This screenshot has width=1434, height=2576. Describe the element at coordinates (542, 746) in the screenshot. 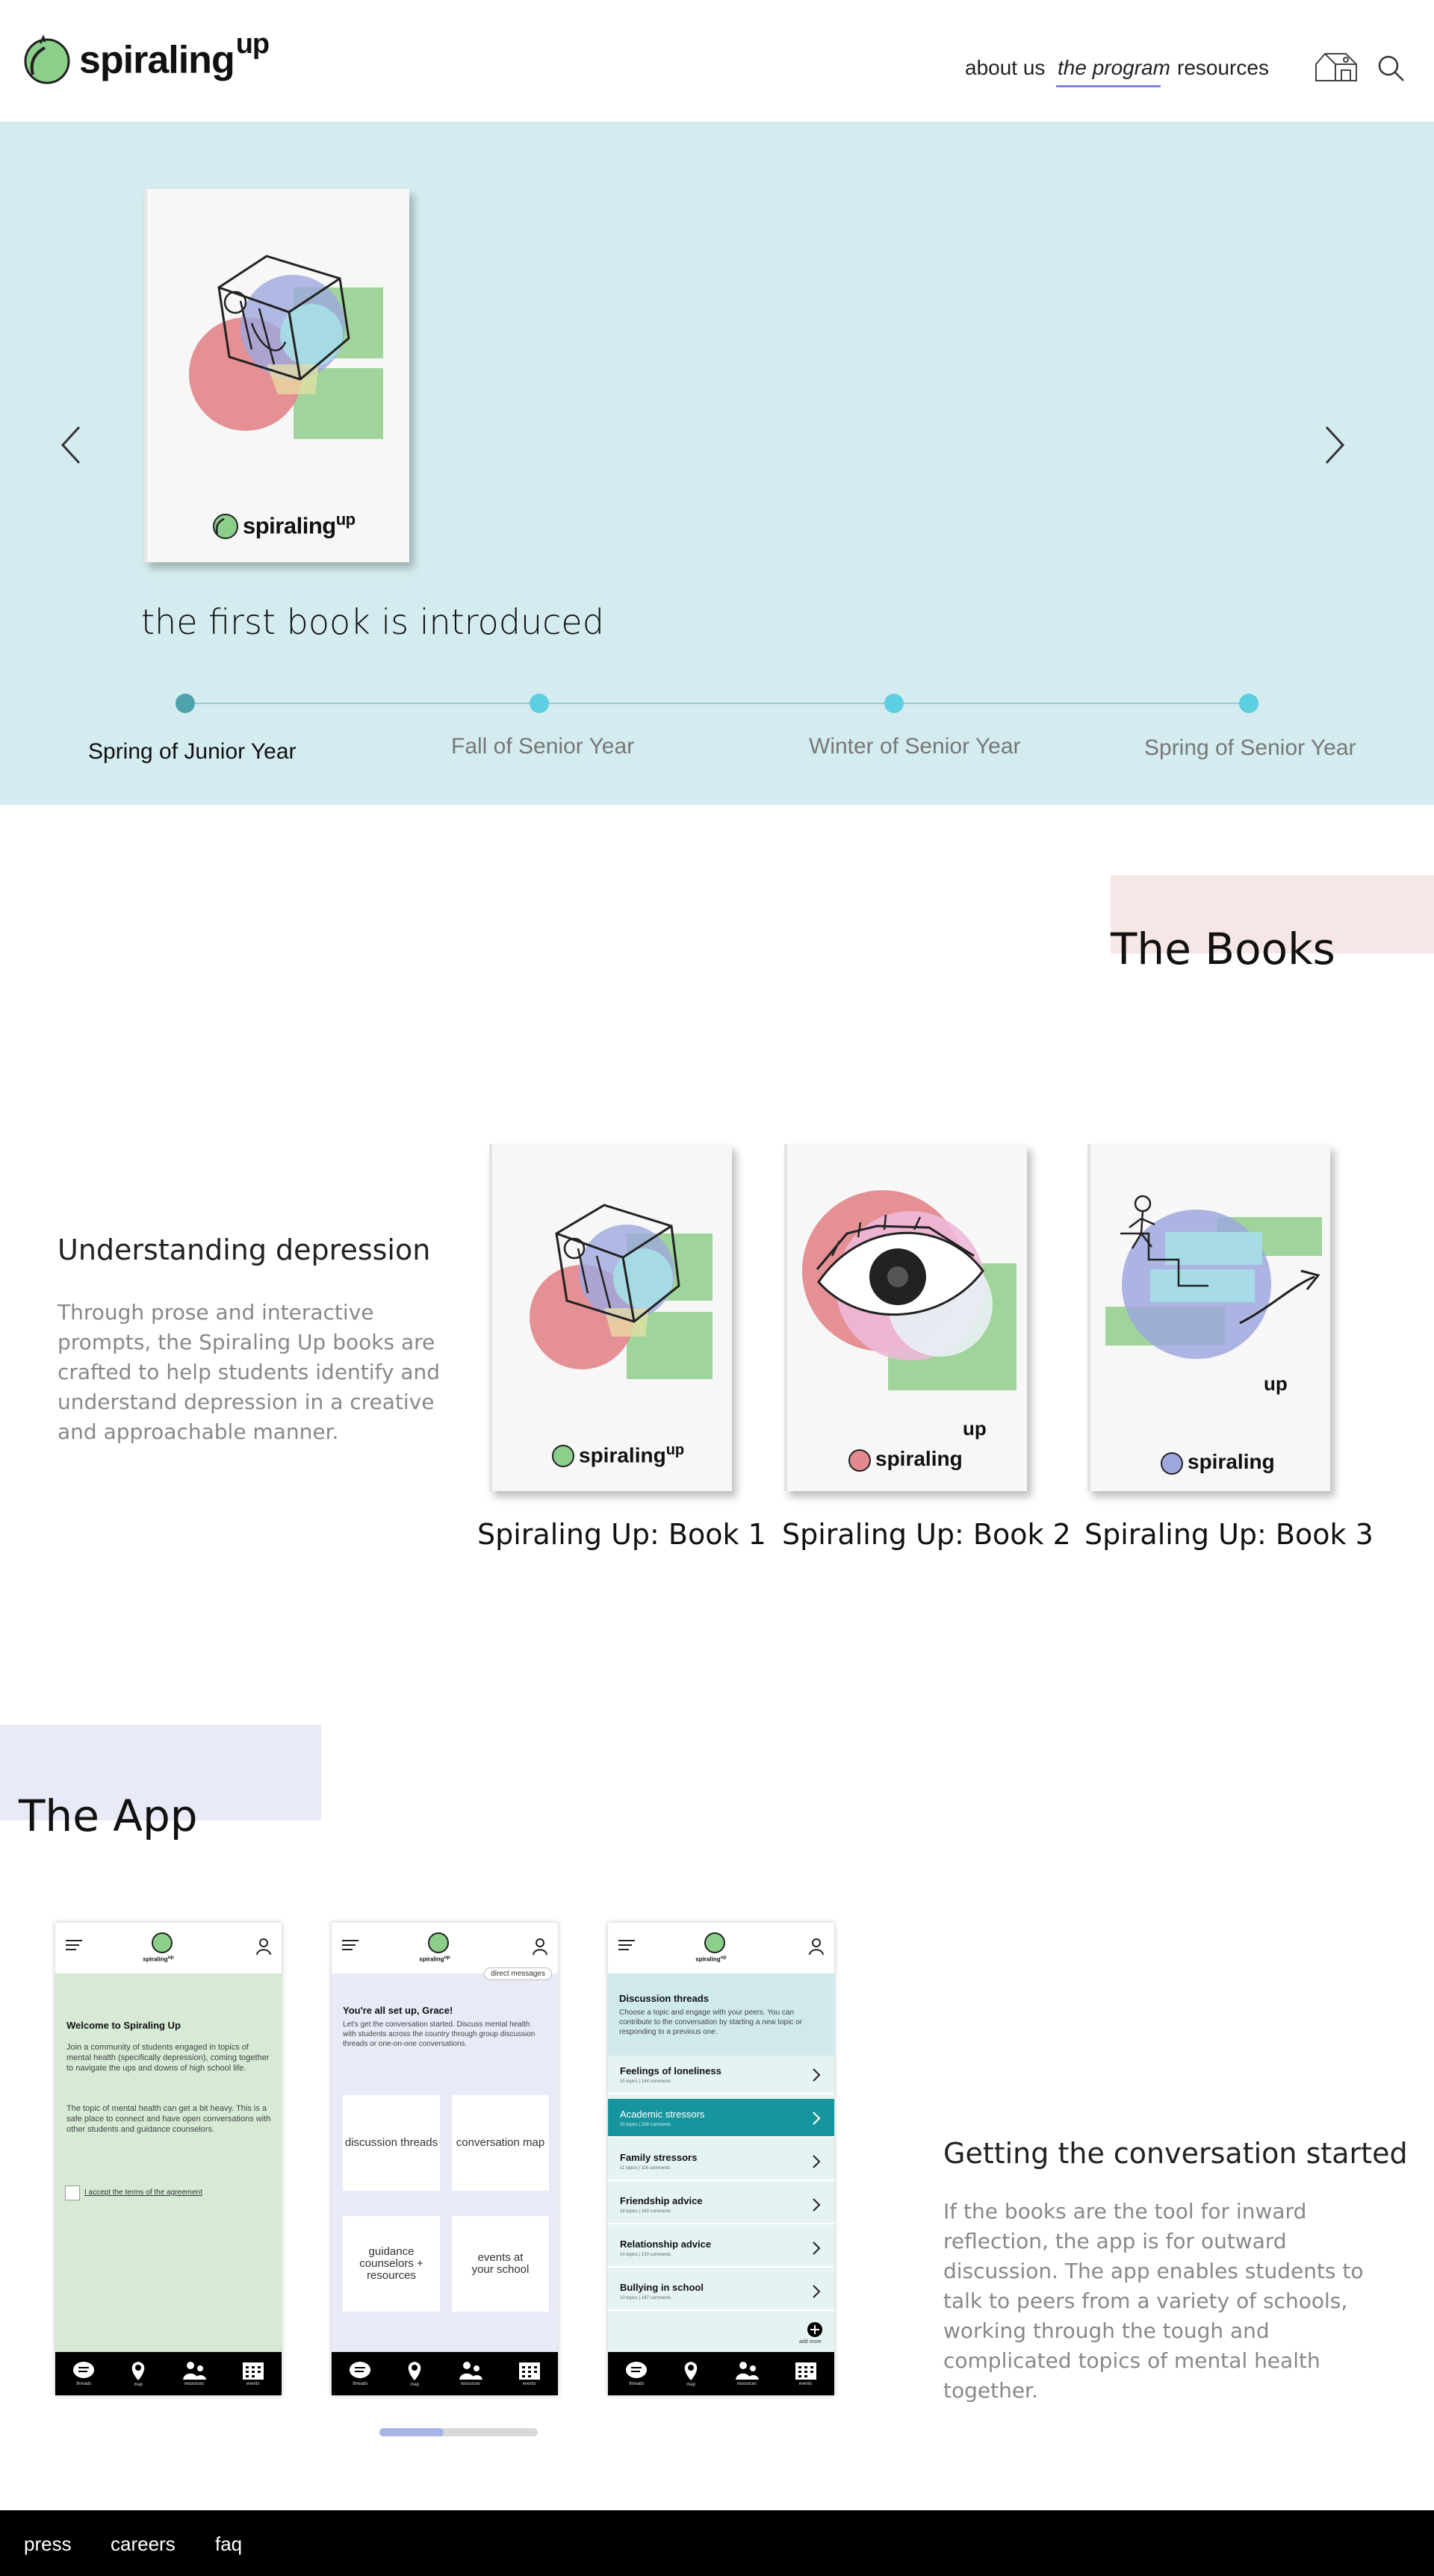

I see `timeline-label-2: Fall of Senior Year` at that location.